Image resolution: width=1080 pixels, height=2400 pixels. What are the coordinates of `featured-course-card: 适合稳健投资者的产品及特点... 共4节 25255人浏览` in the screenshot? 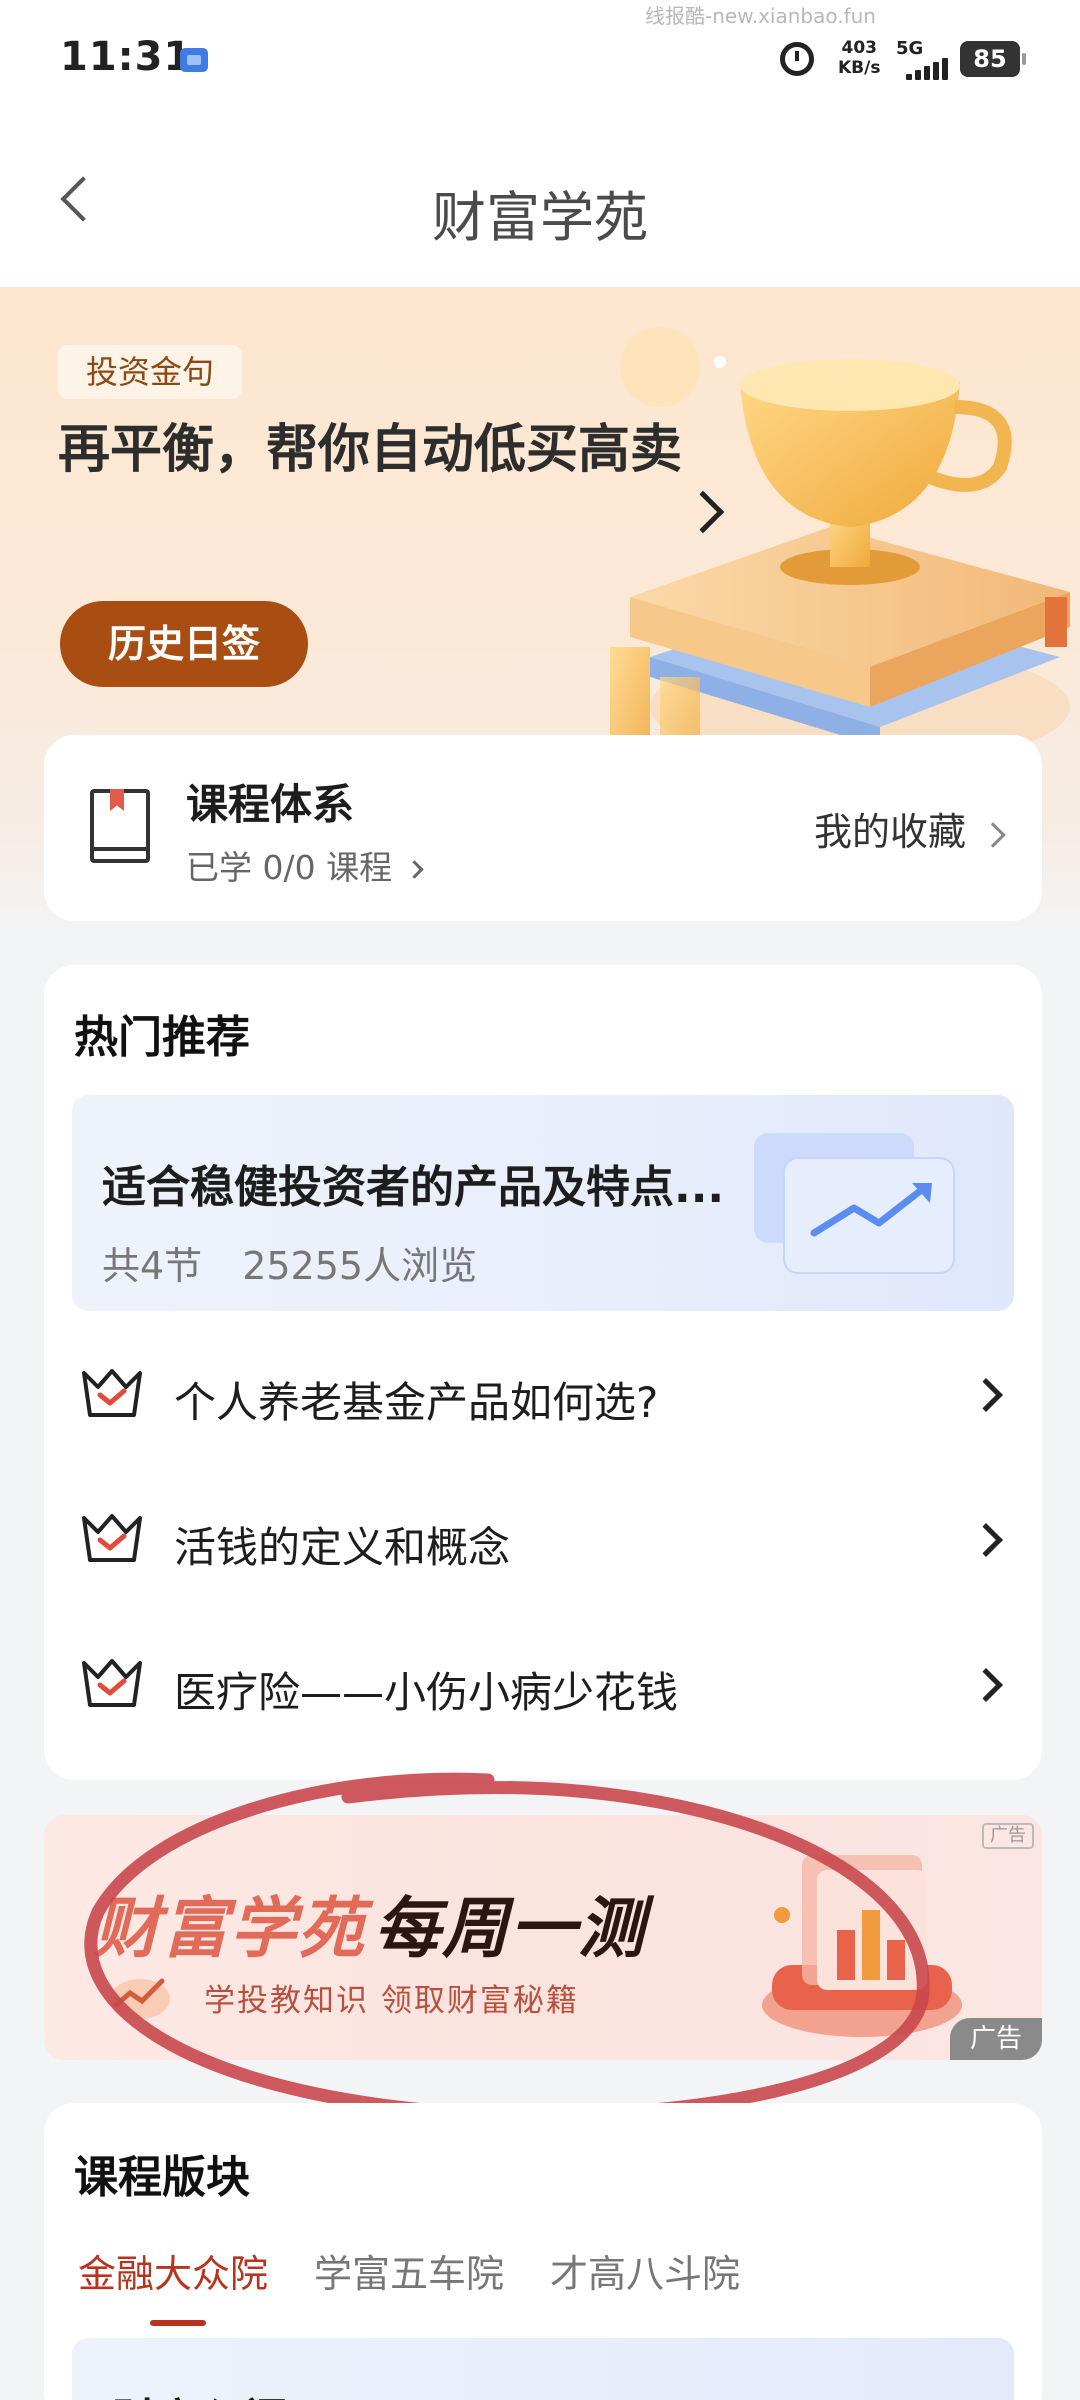 It's located at (543, 1203).